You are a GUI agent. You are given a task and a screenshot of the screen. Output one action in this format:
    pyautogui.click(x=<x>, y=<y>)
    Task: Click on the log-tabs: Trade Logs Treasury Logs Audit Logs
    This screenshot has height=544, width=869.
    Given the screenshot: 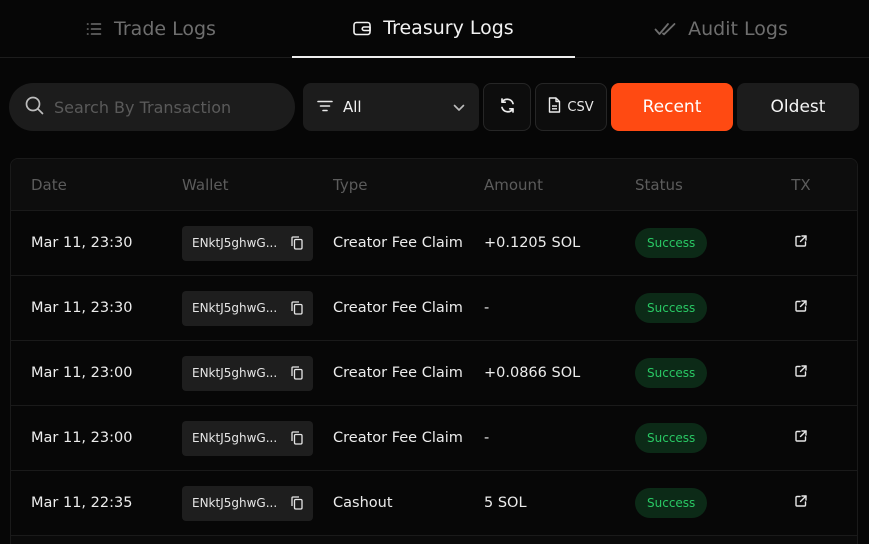 What is the action you would take?
    pyautogui.click(x=434, y=29)
    